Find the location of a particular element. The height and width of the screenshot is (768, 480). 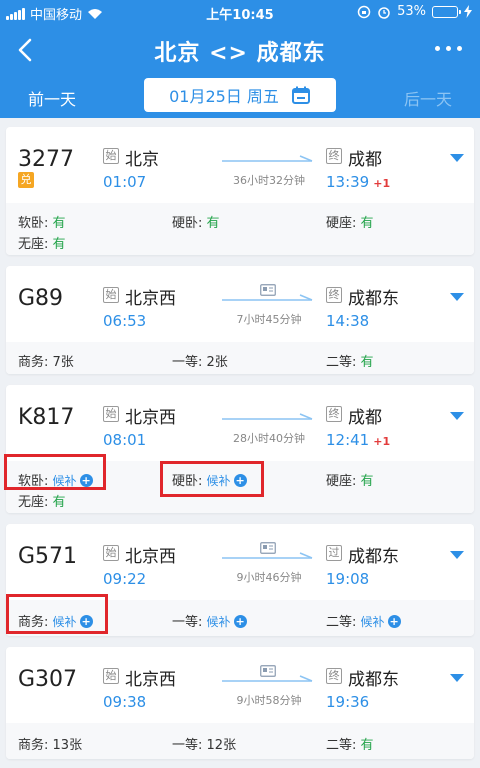

seat-first-class: 一等: 2张 is located at coordinates (200, 362).